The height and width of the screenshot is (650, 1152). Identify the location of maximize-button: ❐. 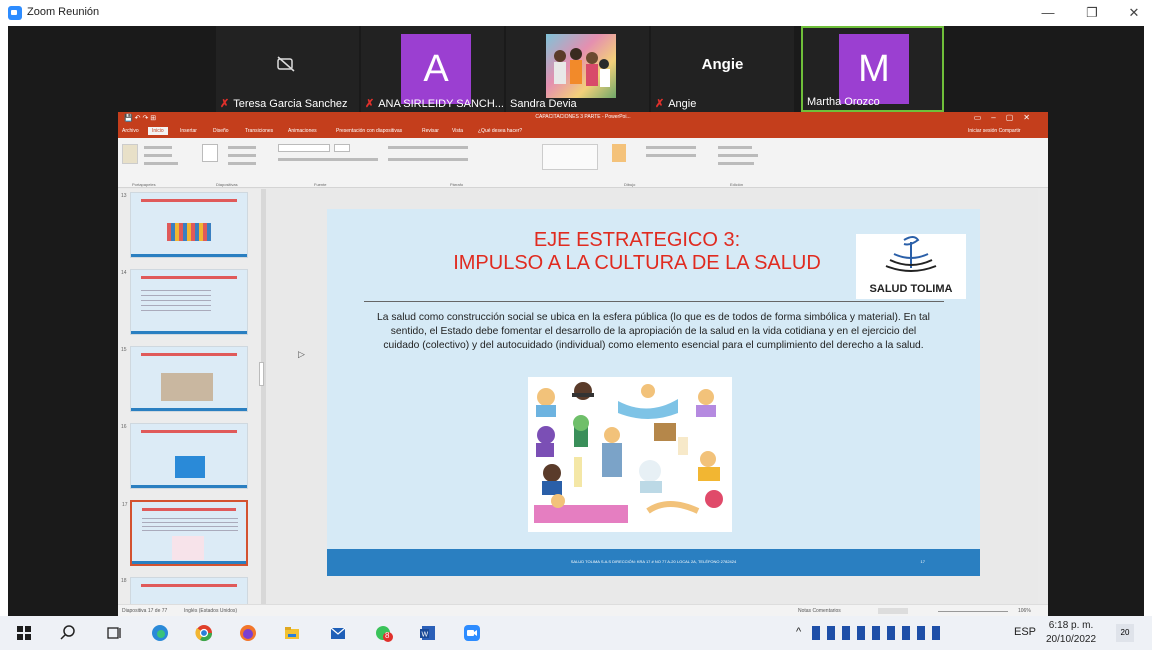
(1092, 13).